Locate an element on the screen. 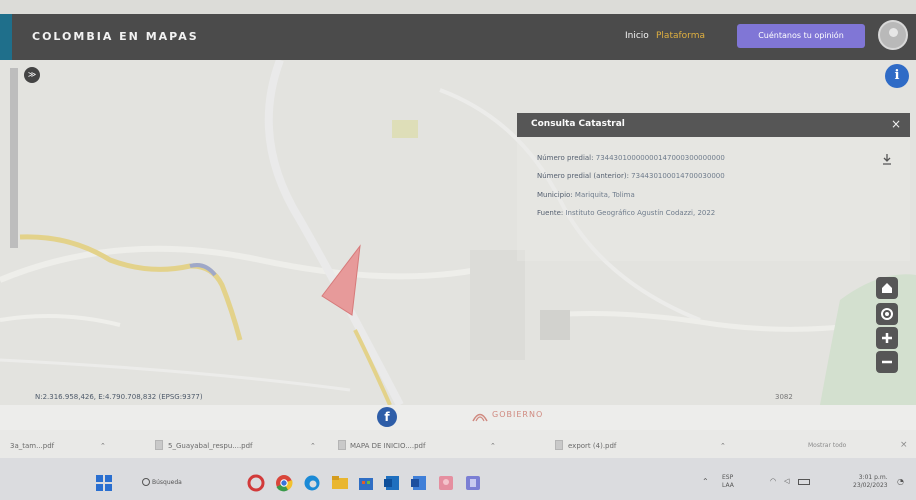 The width and height of the screenshot is (916, 500). row-value: Mariquita, Tolima is located at coordinates (604, 195).